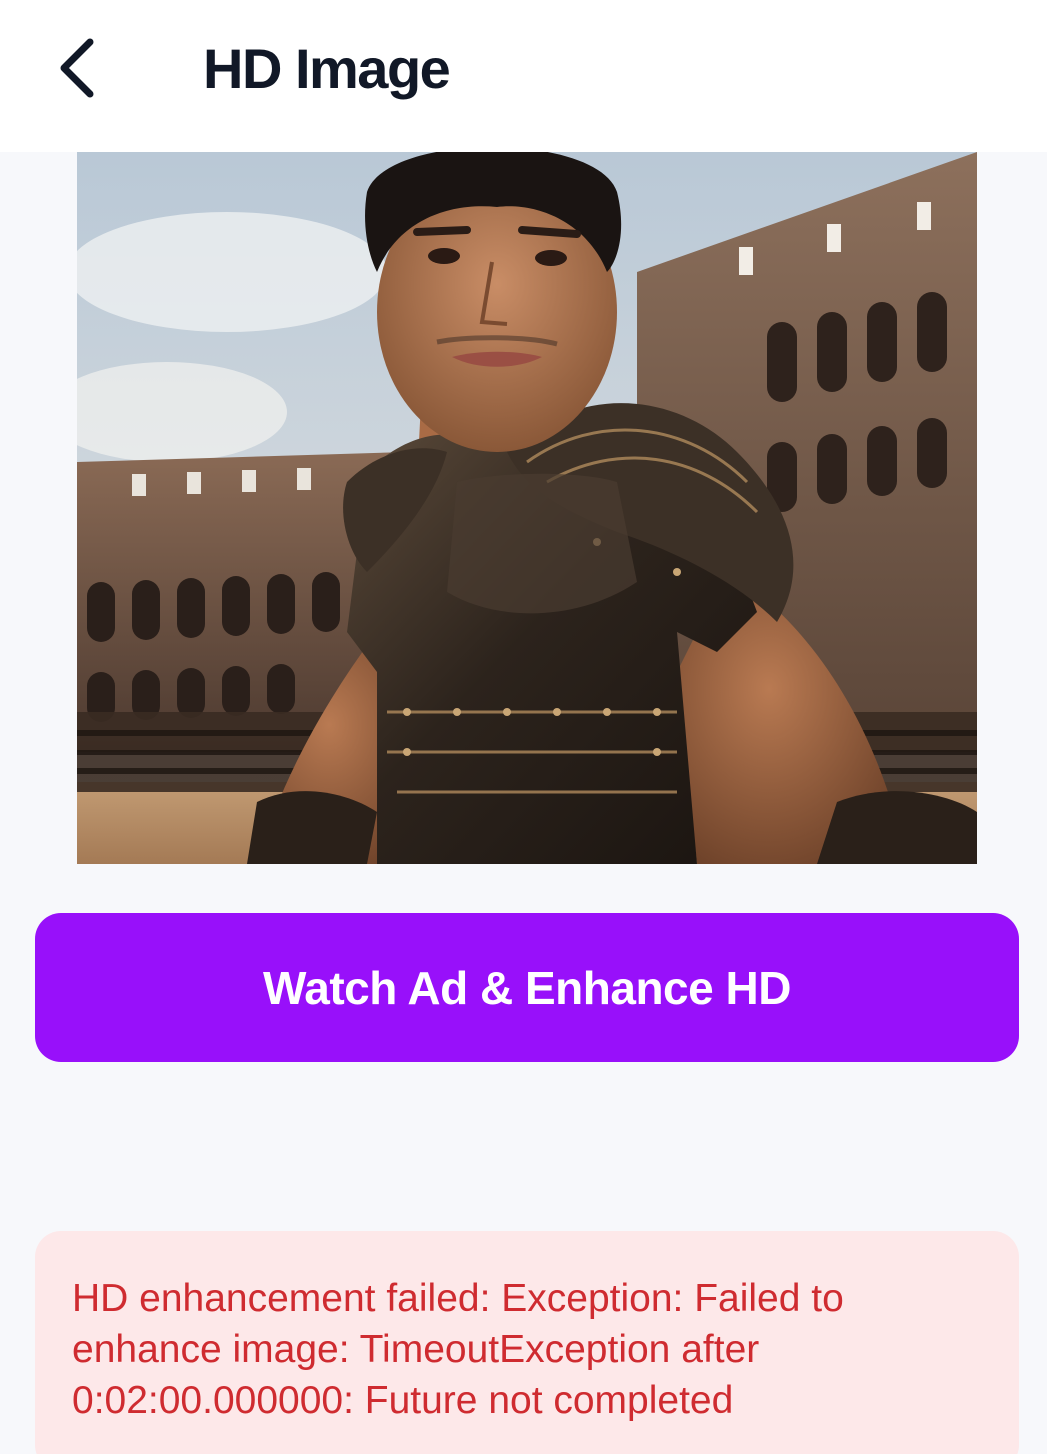  What do you see at coordinates (327, 68) in the screenshot?
I see `page-title: HD Image` at bounding box center [327, 68].